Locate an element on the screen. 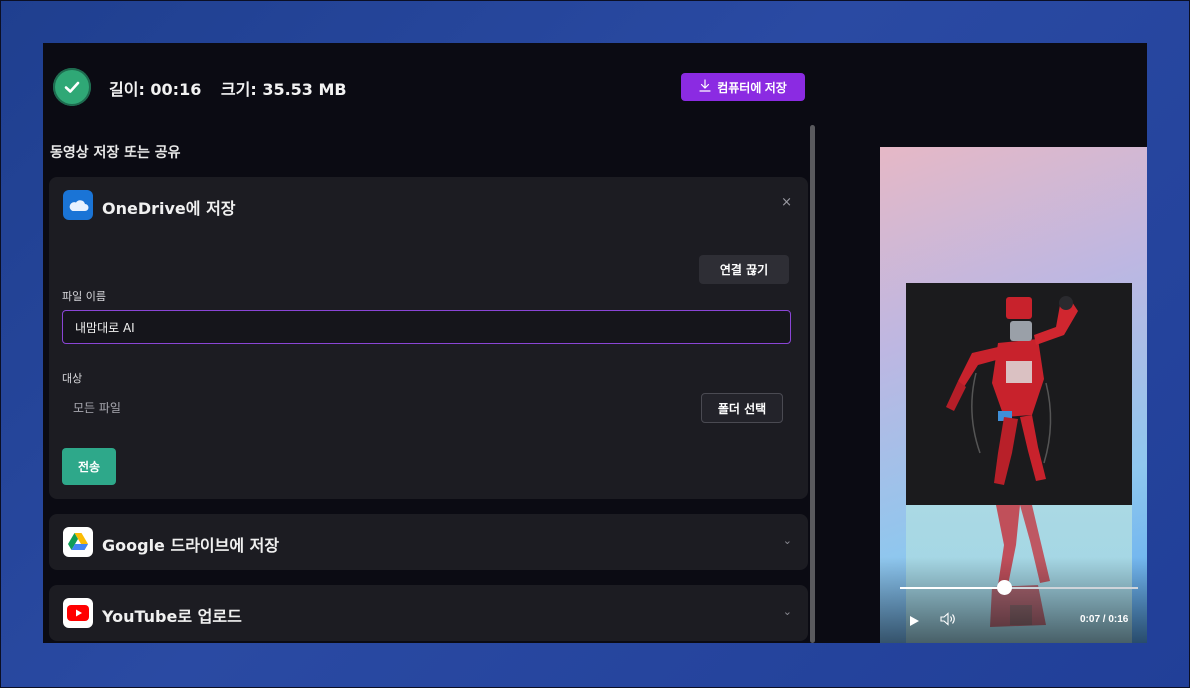 This screenshot has width=1190, height=688. save-to-computer-button: 컴퓨터에 저장 is located at coordinates (743, 87).